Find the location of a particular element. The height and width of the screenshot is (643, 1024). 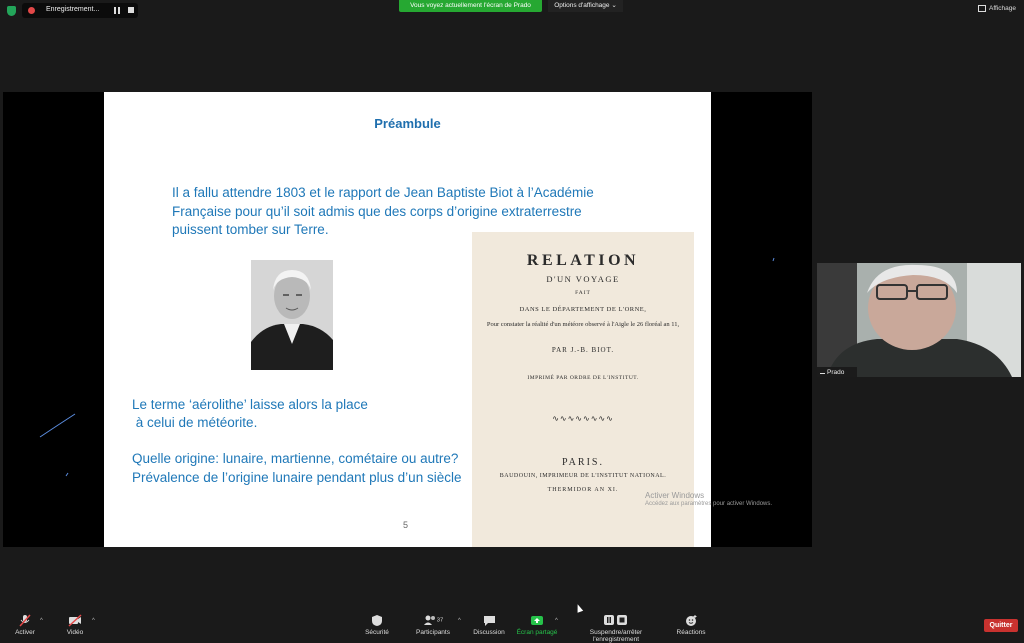

participant-name-tag: Prado is located at coordinates (837, 372).